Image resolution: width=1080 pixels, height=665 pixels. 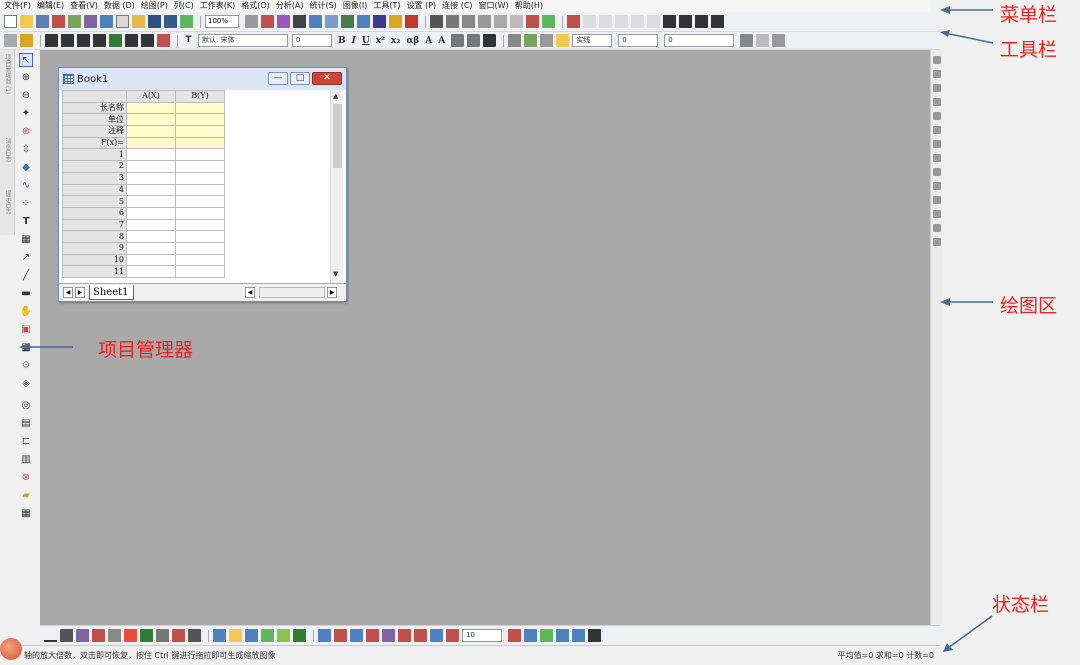 I want to click on arrowhead-toolbar, so click(x=945, y=33).